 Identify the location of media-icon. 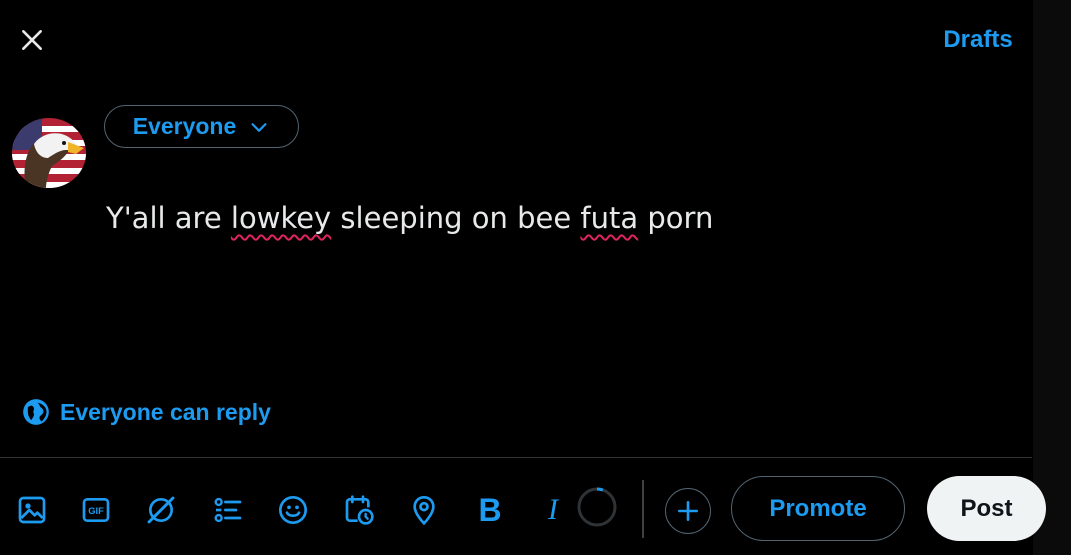
(32, 510).